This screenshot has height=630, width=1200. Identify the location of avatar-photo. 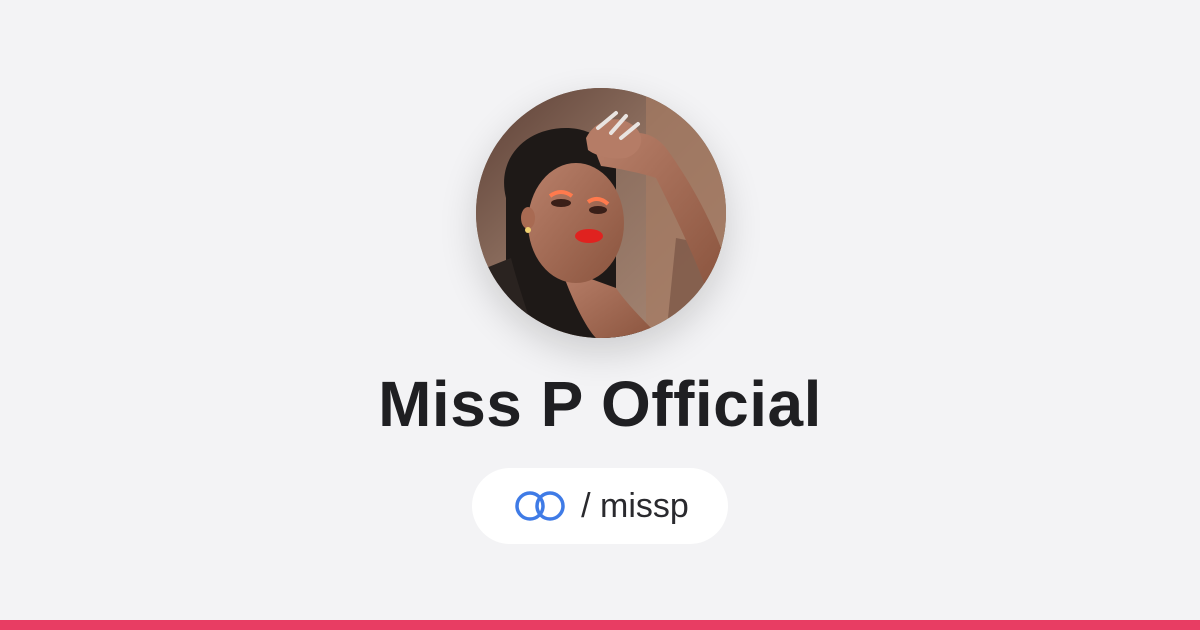
(601, 213).